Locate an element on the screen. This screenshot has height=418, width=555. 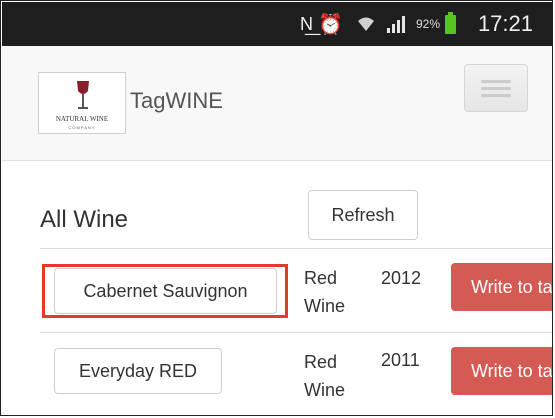
wifi-icon is located at coordinates (366, 24).